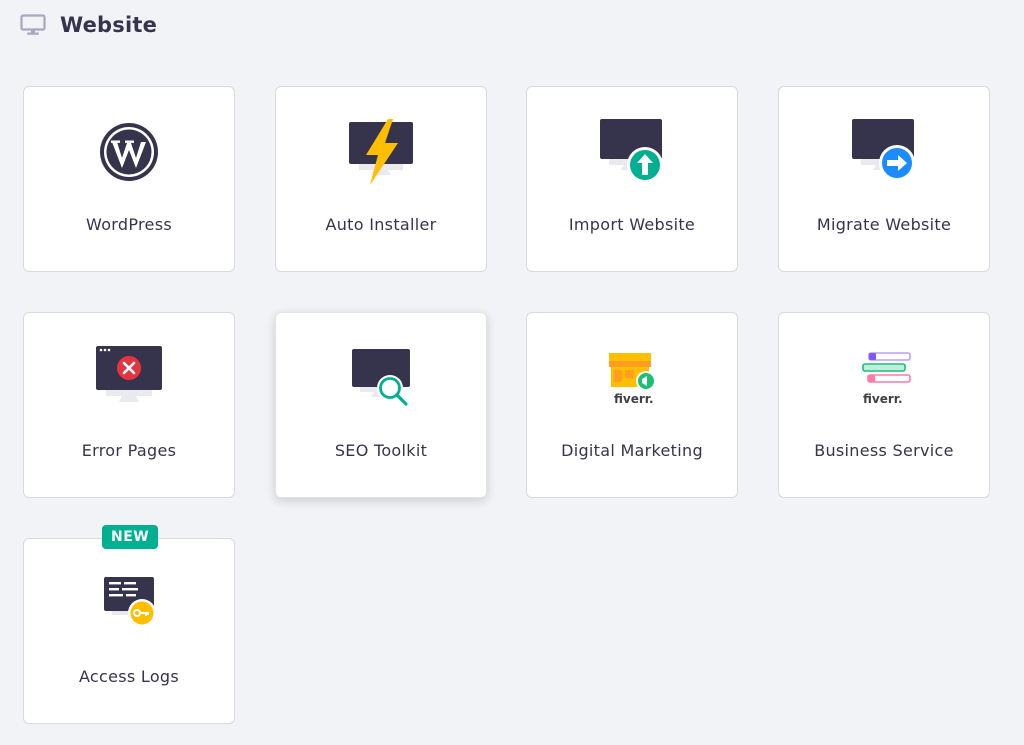 The image size is (1024, 745). I want to click on access-logs-card: NEW Access Logs, so click(129, 624).